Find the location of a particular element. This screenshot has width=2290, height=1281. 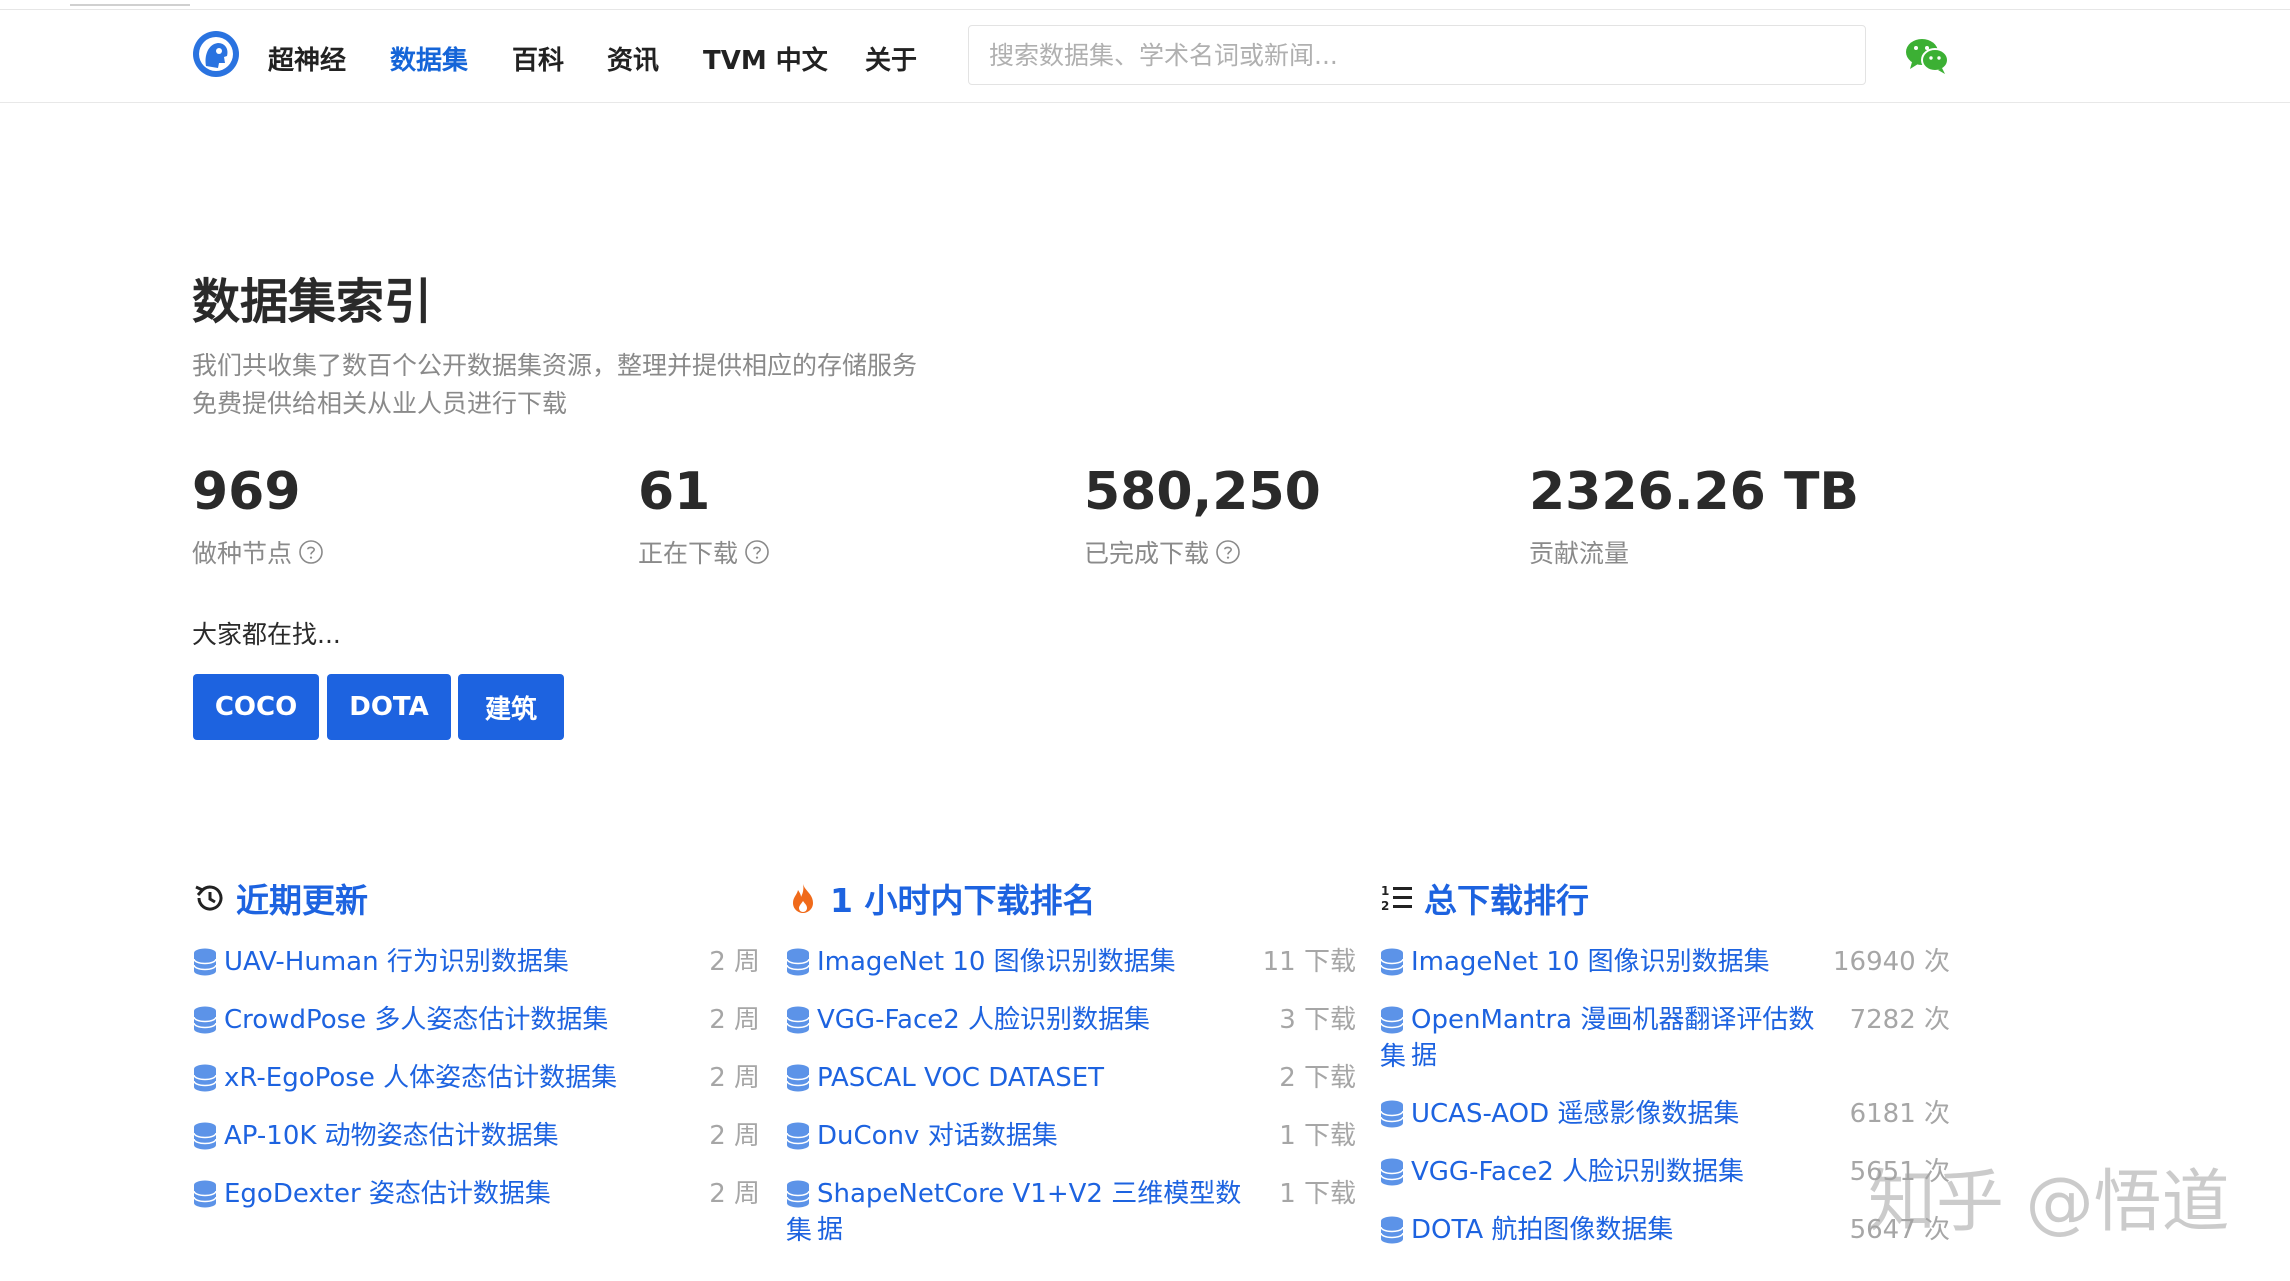

section-title-text: 总下载排行 is located at coordinates (1506, 900).